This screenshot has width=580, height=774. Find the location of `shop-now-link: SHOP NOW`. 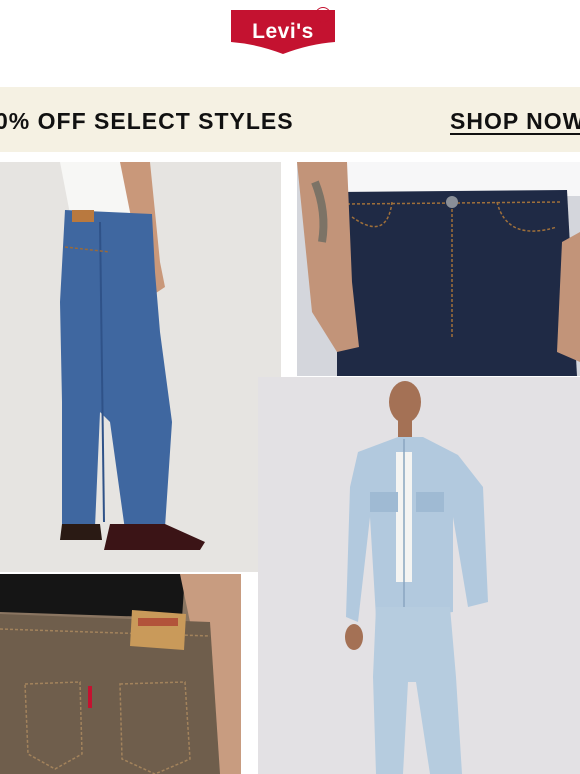

shop-now-link: SHOP NOW is located at coordinates (515, 121).